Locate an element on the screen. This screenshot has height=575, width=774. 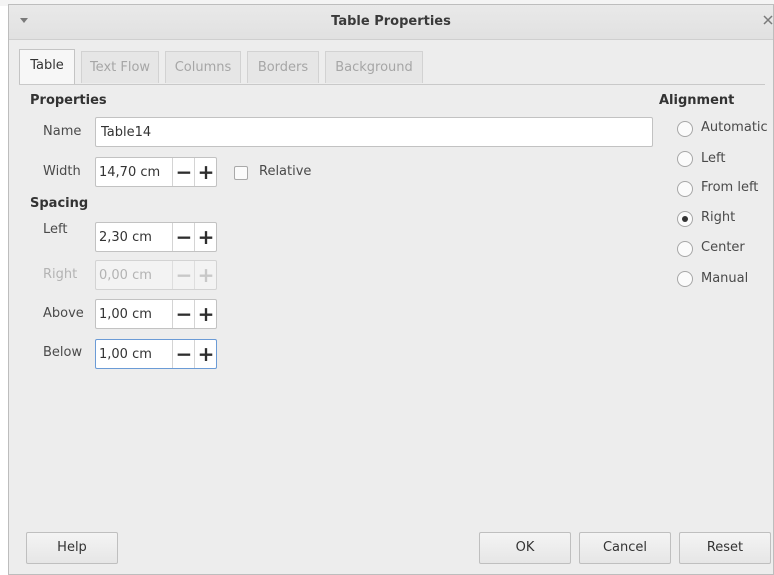
spacing-right-input is located at coordinates (134, 275).